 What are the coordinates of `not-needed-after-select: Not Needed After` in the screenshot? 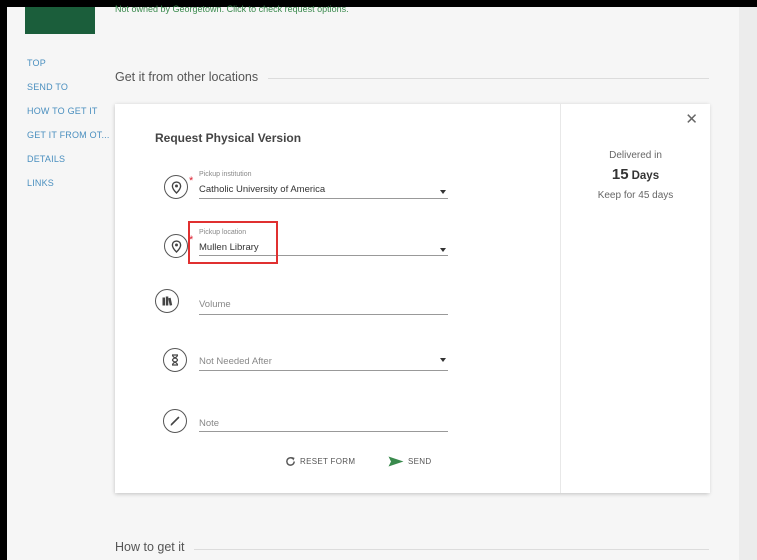 It's located at (235, 361).